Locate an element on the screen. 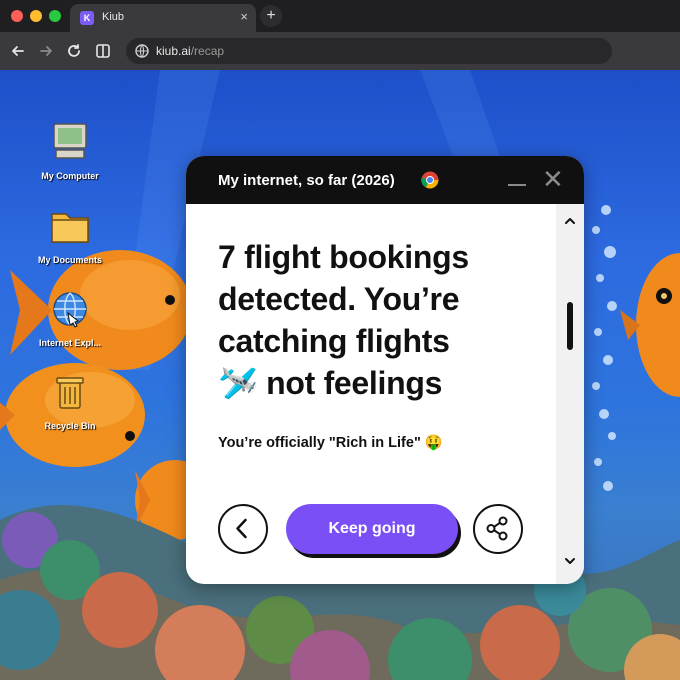 This screenshot has height=680, width=680. popup-title: My internet, so far (2026) is located at coordinates (306, 180).